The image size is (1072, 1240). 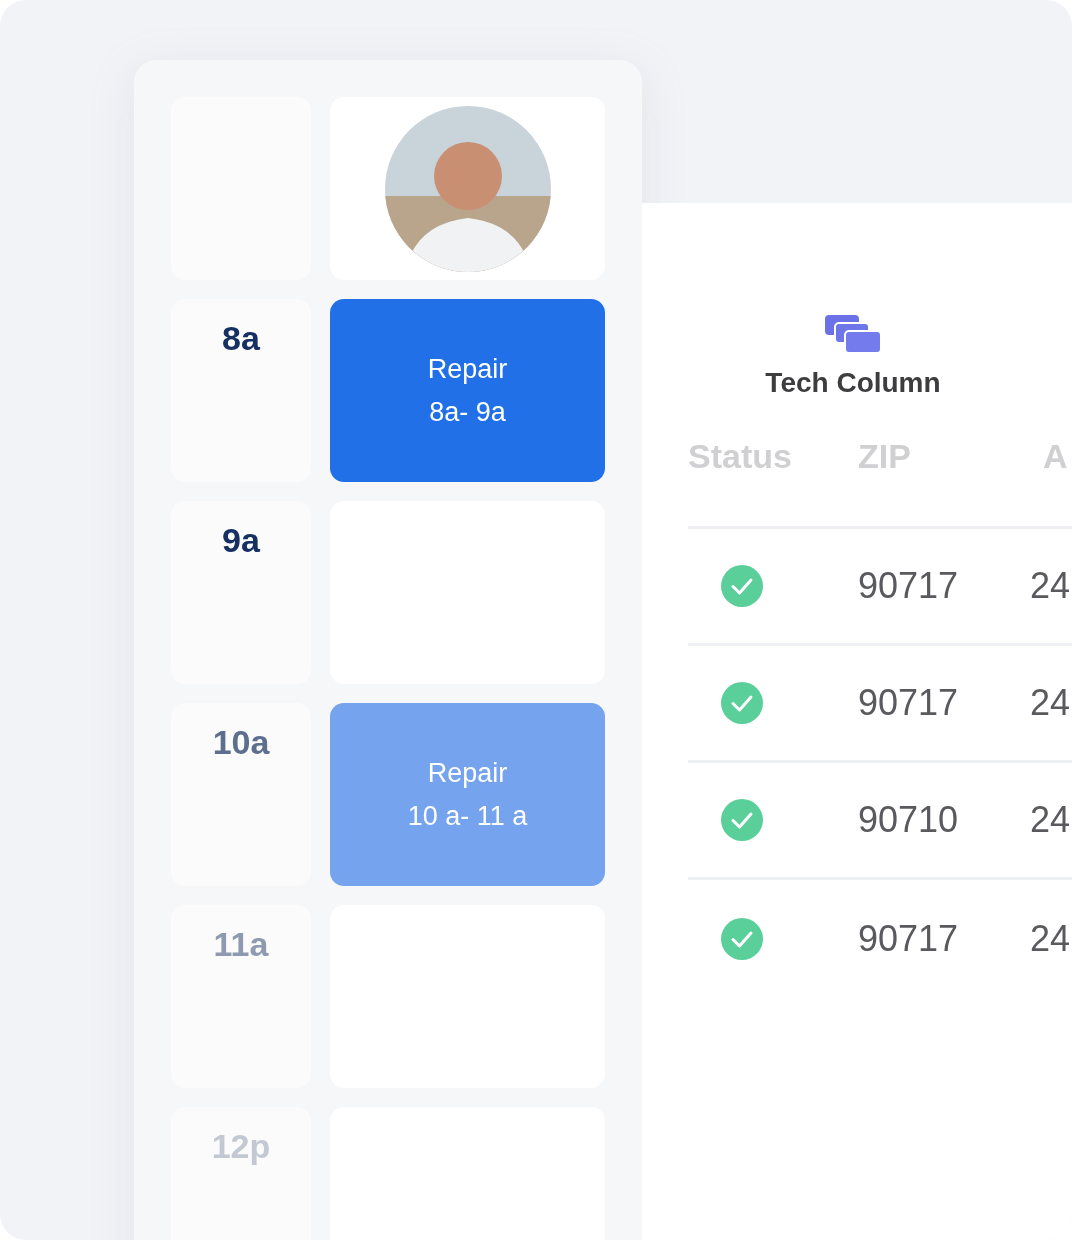 What do you see at coordinates (853, 334) in the screenshot?
I see `stacked-cards-icon` at bounding box center [853, 334].